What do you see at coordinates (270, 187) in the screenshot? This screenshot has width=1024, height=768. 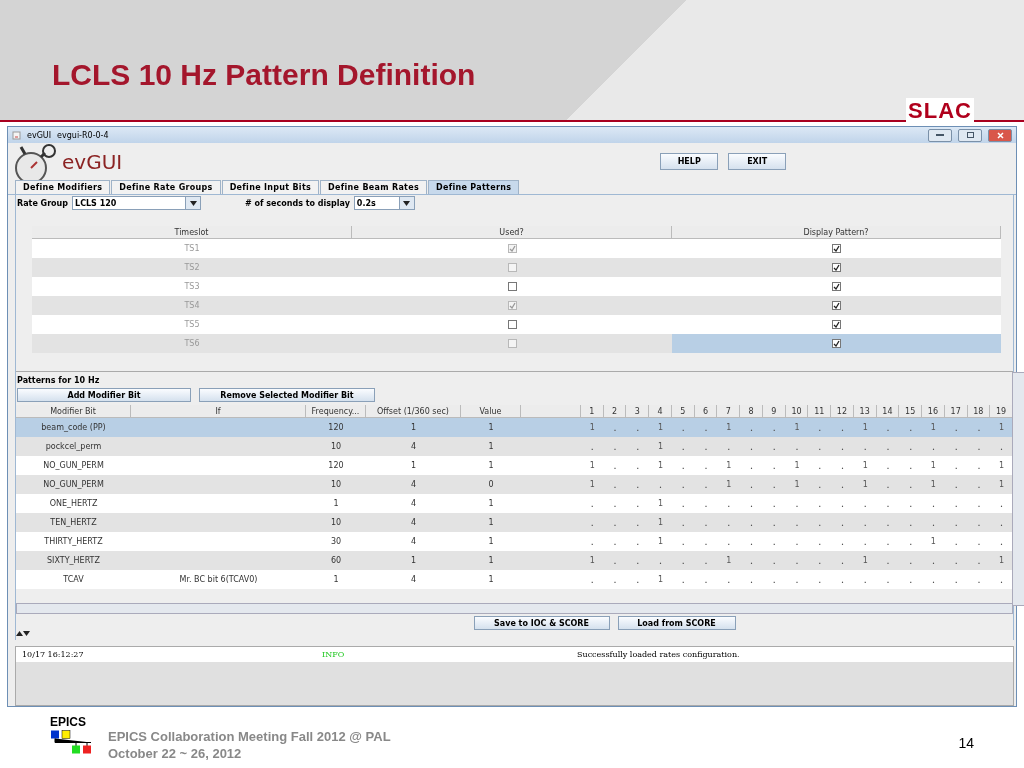 I see `tab: Define Input Bits` at bounding box center [270, 187].